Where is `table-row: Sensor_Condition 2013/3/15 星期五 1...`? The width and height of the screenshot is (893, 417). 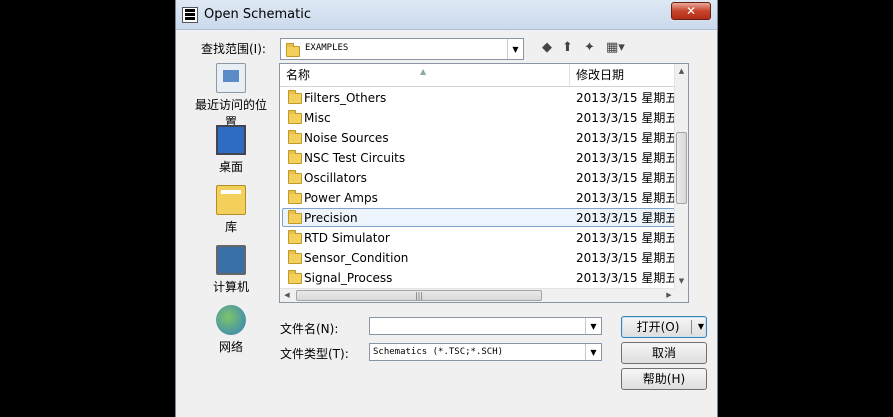 table-row: Sensor_Condition 2013/3/15 星期五 1... is located at coordinates (478, 258).